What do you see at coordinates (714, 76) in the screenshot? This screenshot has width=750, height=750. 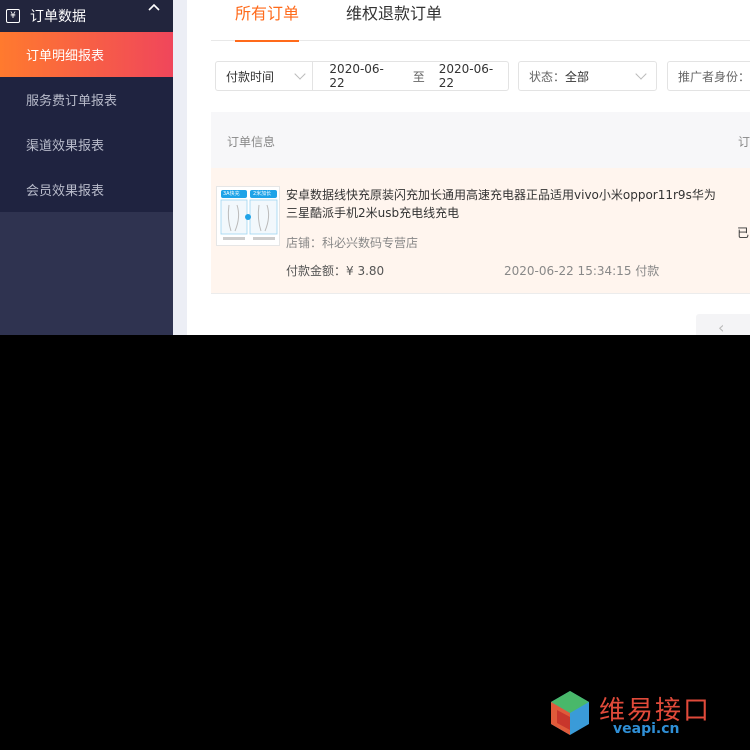 I see `promoter-label: 推广者身份：` at bounding box center [714, 76].